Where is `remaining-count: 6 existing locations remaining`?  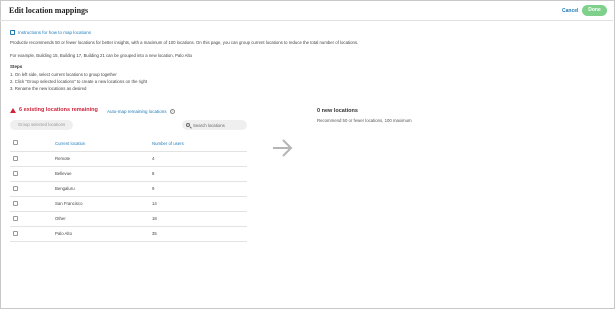 remaining-count: 6 existing locations remaining is located at coordinates (58, 110).